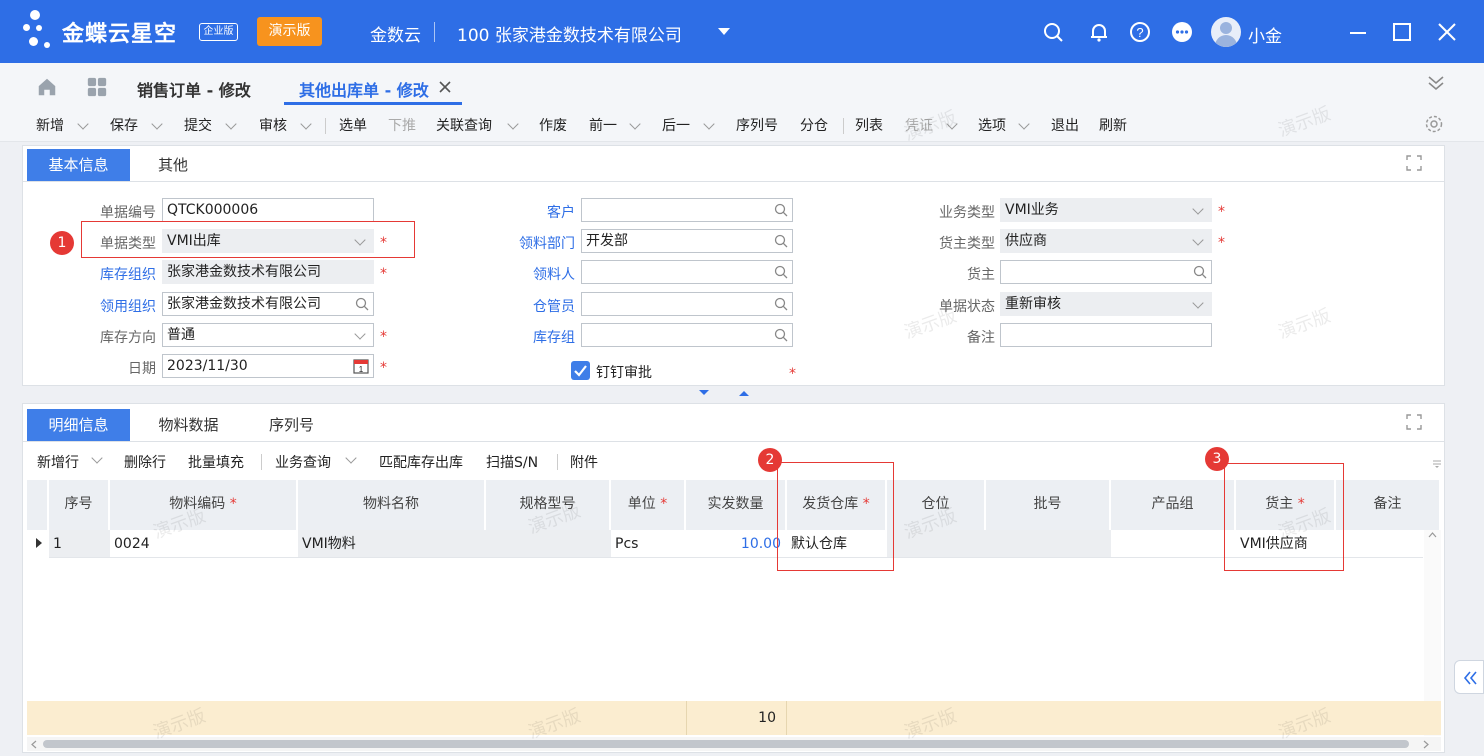 The image size is (1484, 756). I want to click on stocker-label: 仓管员, so click(535, 306).